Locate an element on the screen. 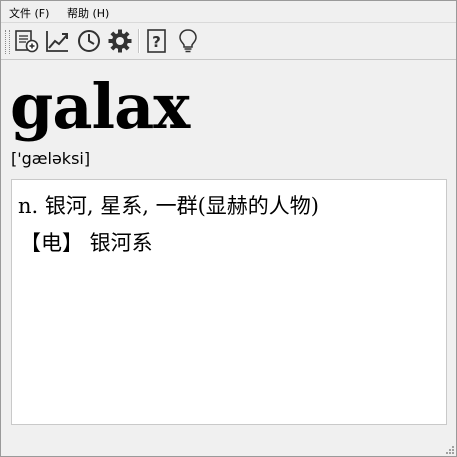 This screenshot has width=457, height=457. menu-help: 帮助 (H) is located at coordinates (88, 13).